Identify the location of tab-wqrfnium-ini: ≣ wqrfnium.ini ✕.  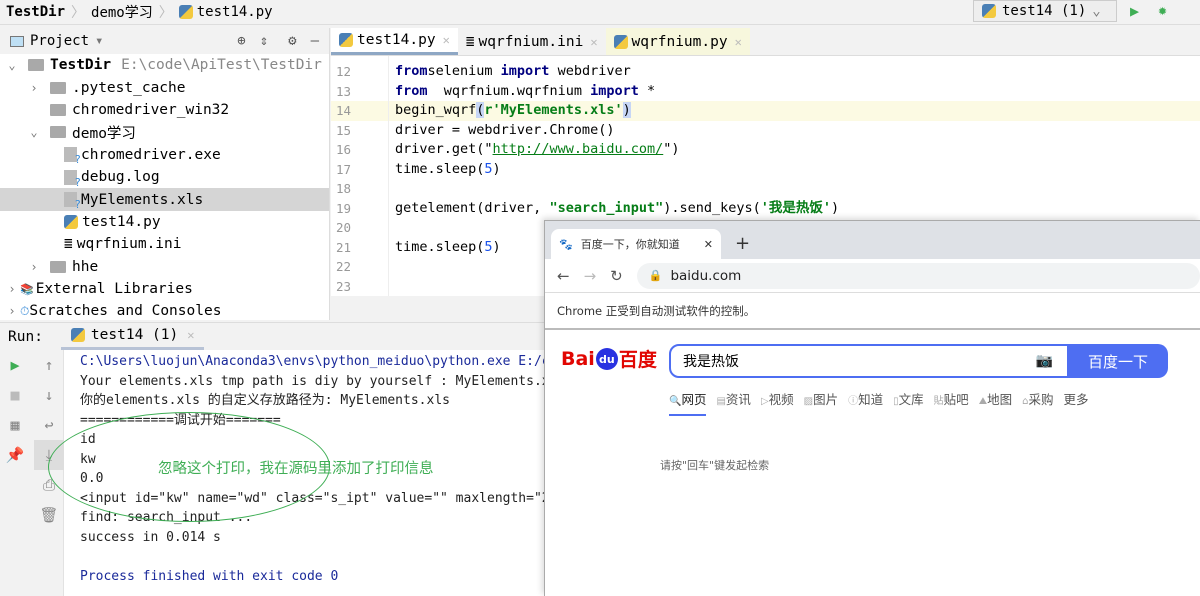
(532, 41).